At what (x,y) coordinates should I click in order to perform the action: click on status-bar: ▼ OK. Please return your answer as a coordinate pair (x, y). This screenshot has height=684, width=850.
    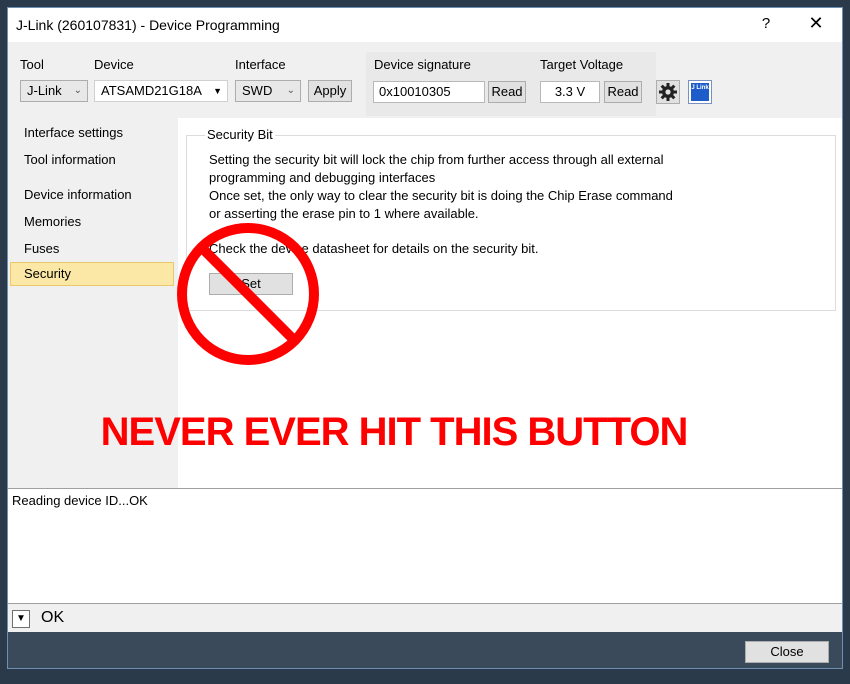
    Looking at the image, I should click on (425, 618).